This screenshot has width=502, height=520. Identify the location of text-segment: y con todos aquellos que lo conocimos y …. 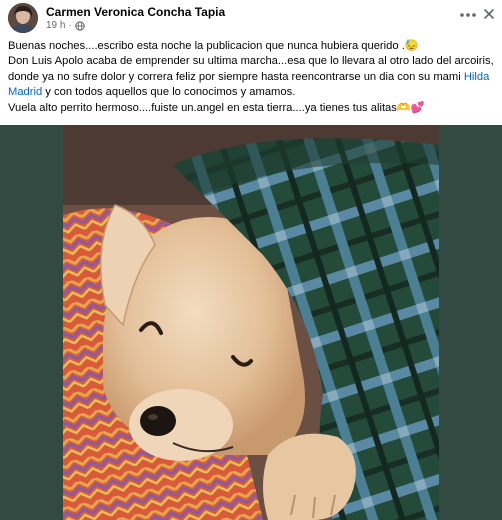
(169, 92).